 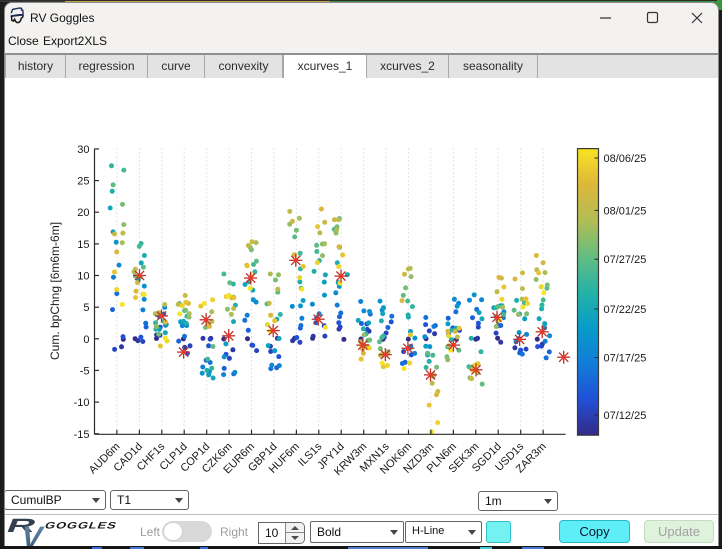 What do you see at coordinates (625, 260) in the screenshot?
I see `svg-text: 07/27/25` at bounding box center [625, 260].